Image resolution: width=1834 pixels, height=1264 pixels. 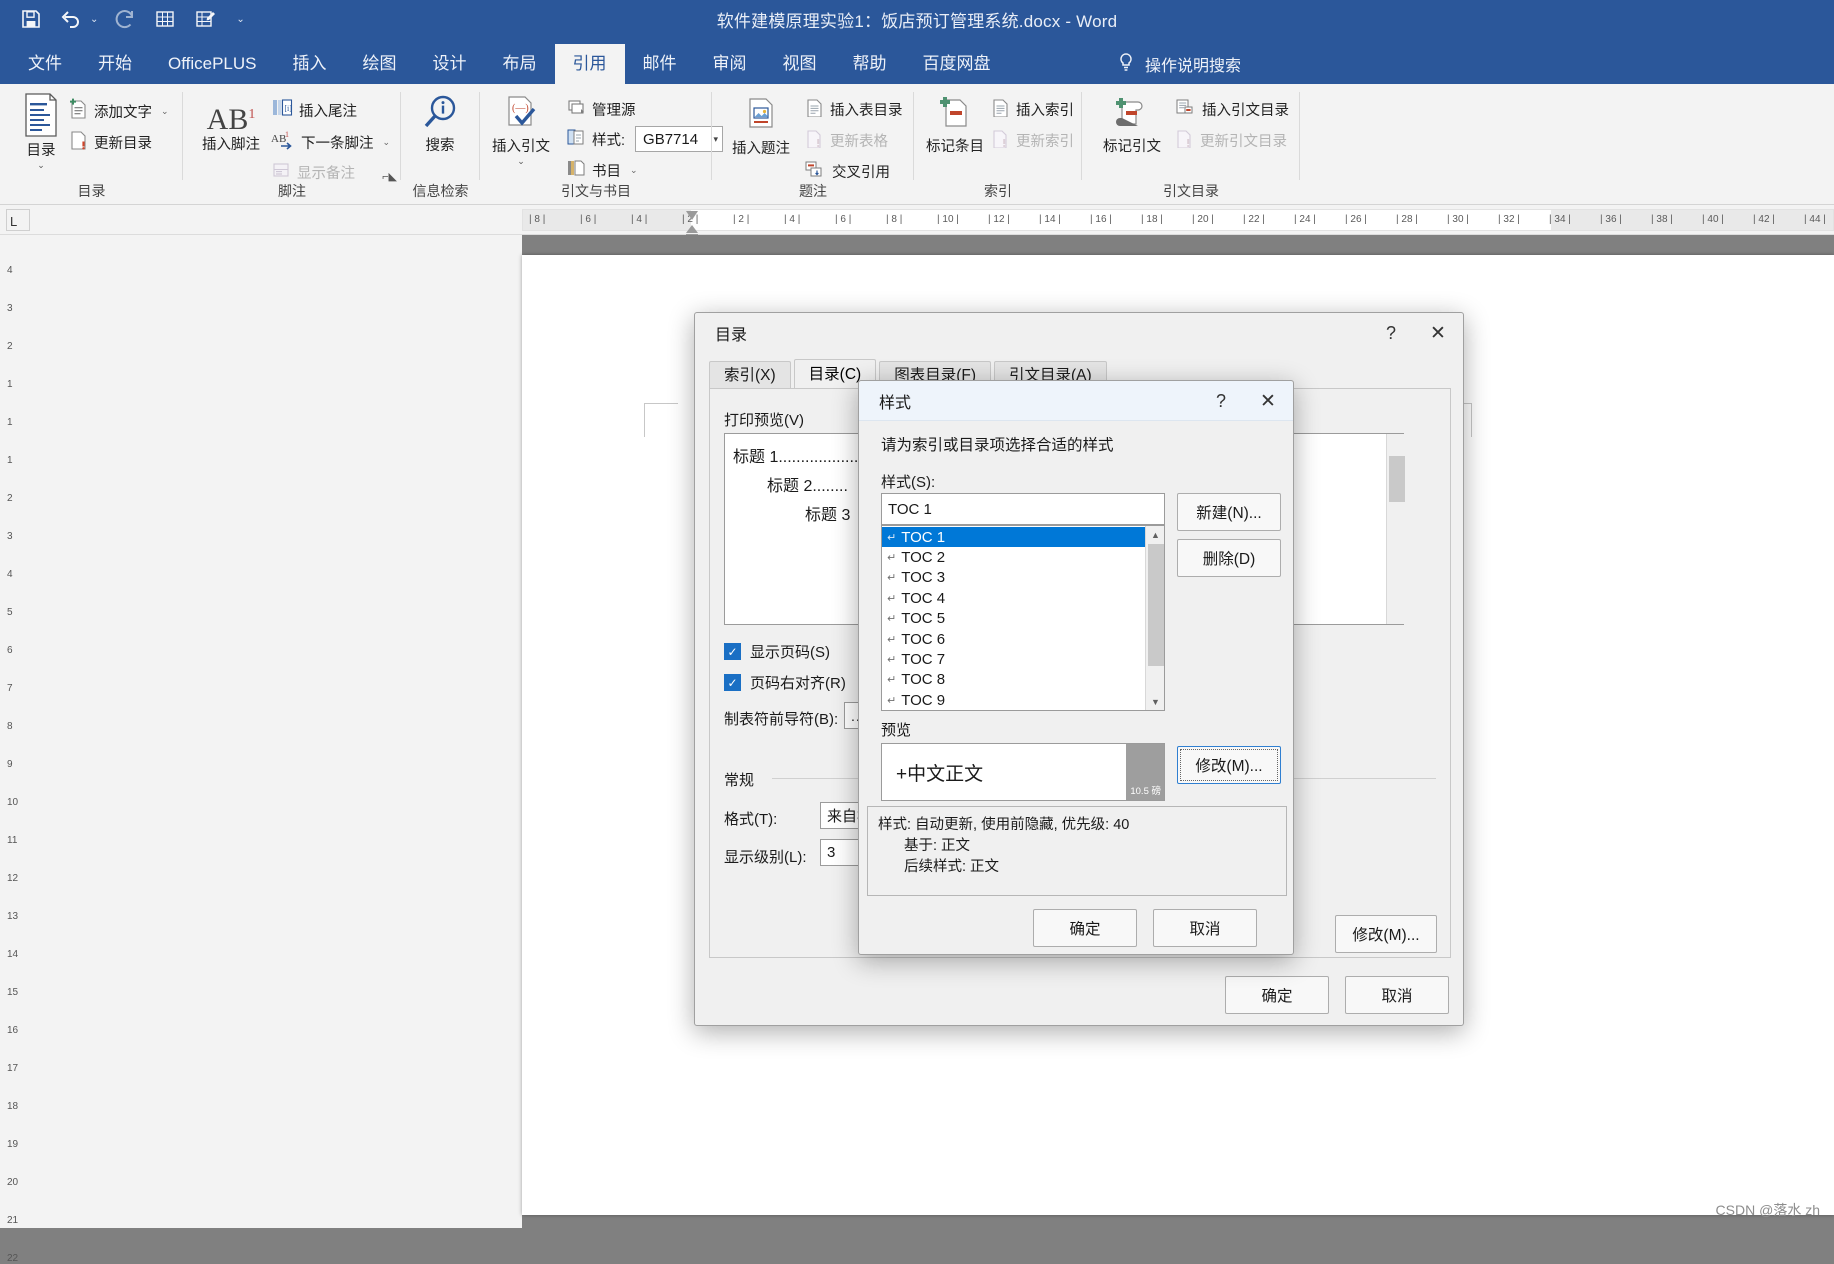 What do you see at coordinates (1032, 109) in the screenshot?
I see `insert-index-button: 插入索引` at bounding box center [1032, 109].